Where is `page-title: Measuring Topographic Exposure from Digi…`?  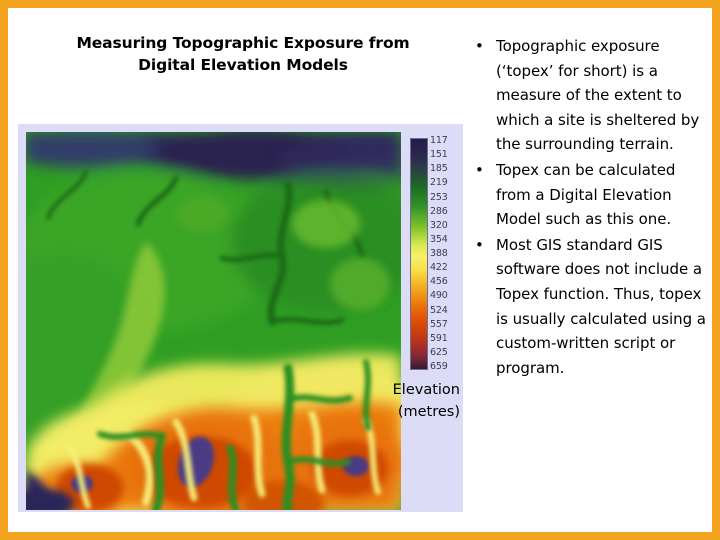 page-title: Measuring Topographic Exposure from Digi… is located at coordinates (243, 54).